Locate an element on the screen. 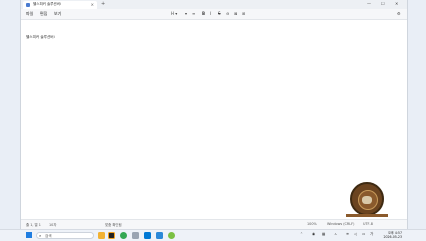 The image size is (426, 241). italic-button: I is located at coordinates (210, 13).